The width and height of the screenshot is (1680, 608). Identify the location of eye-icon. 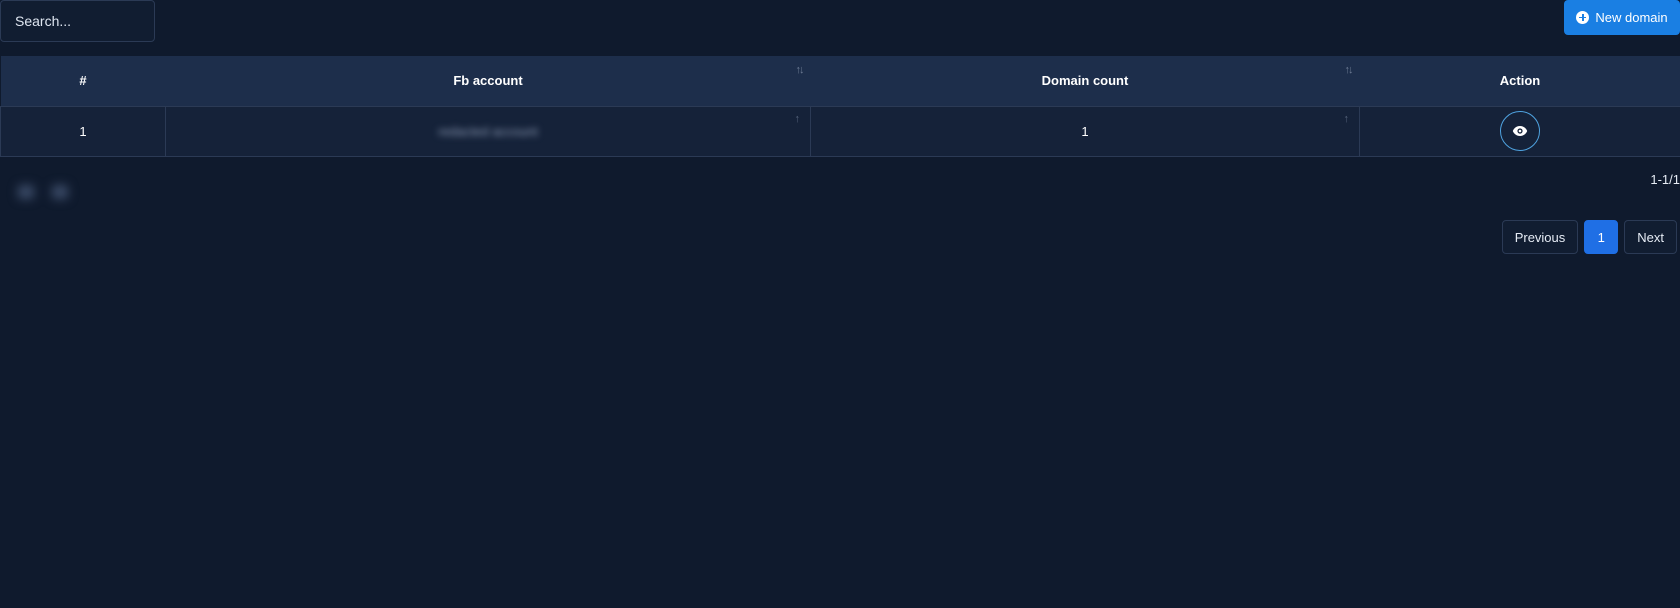
(1520, 131).